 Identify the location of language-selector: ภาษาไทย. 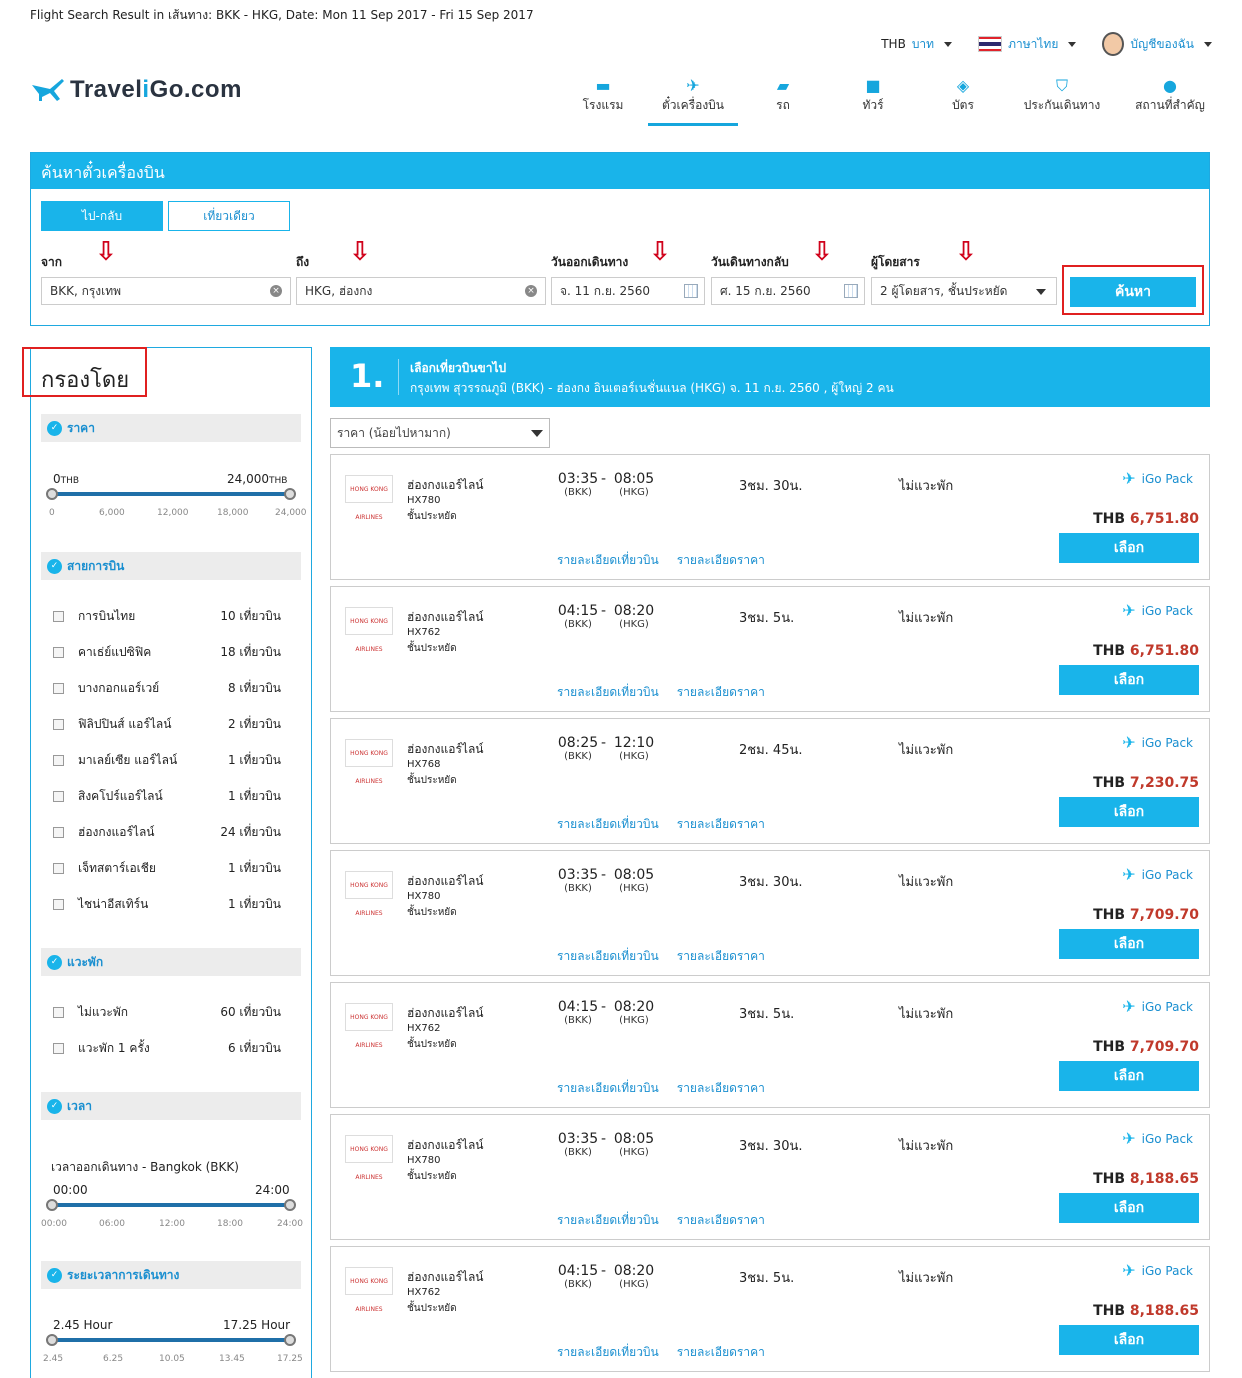
(1027, 44).